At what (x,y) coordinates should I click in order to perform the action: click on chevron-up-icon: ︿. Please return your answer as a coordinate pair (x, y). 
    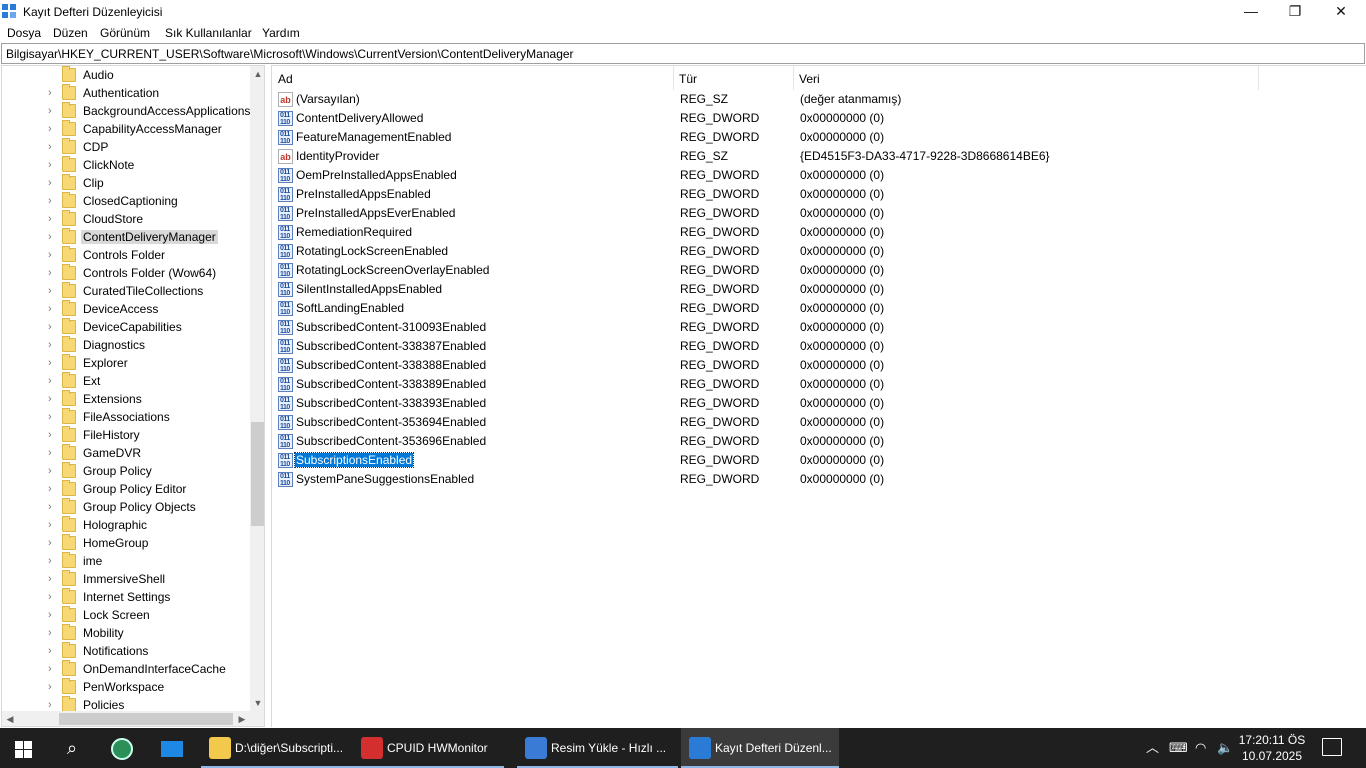
    Looking at the image, I should click on (1152, 748).